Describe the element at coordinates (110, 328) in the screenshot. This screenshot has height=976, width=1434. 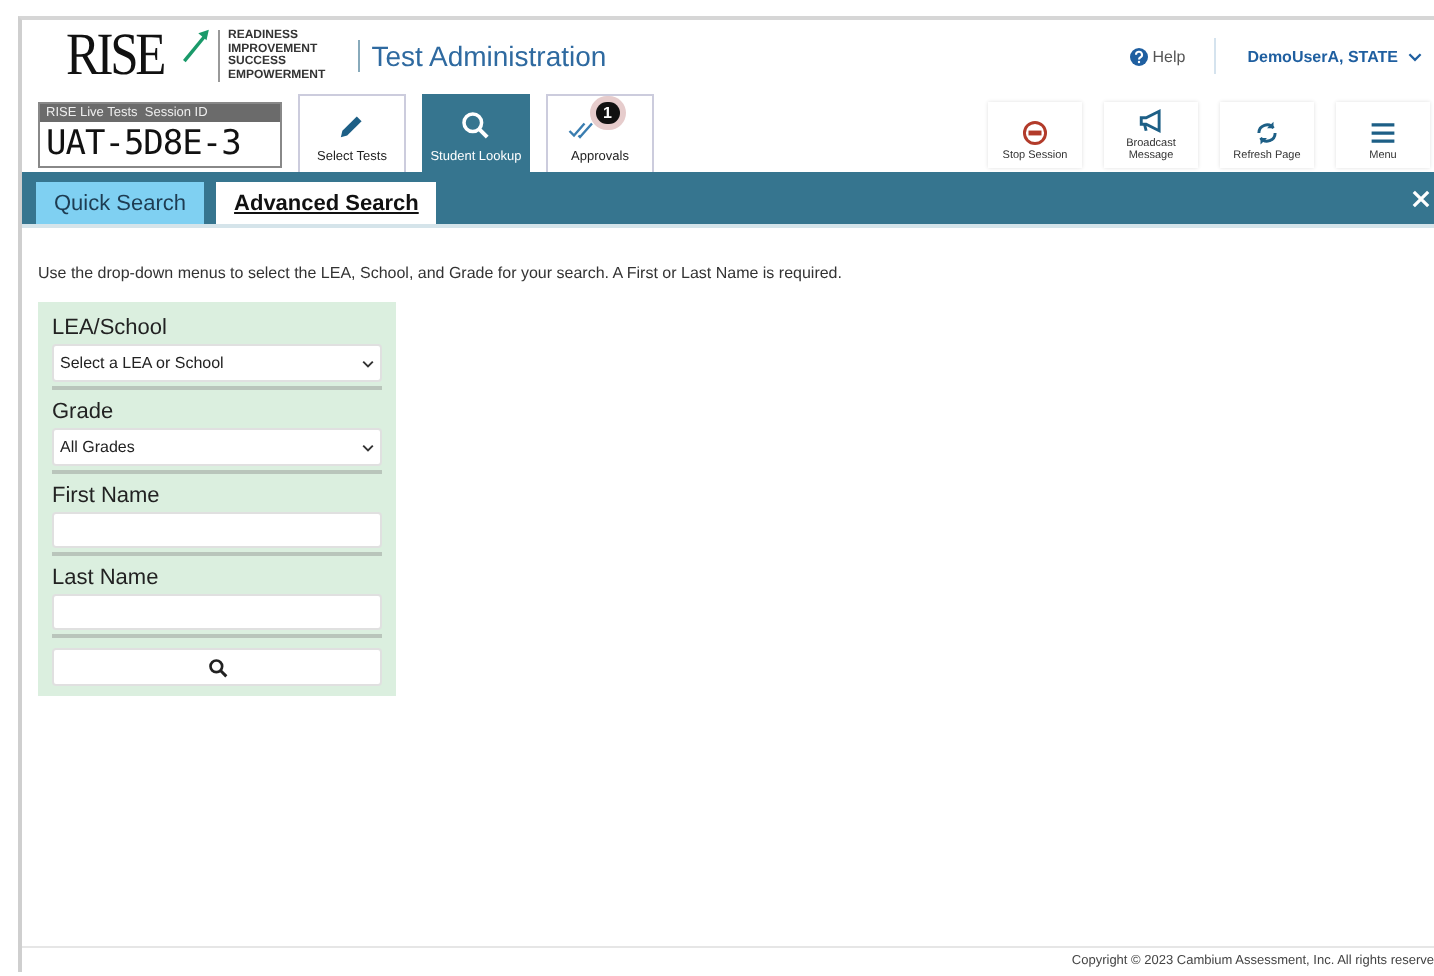
I see `field-label: LEA/School` at that location.